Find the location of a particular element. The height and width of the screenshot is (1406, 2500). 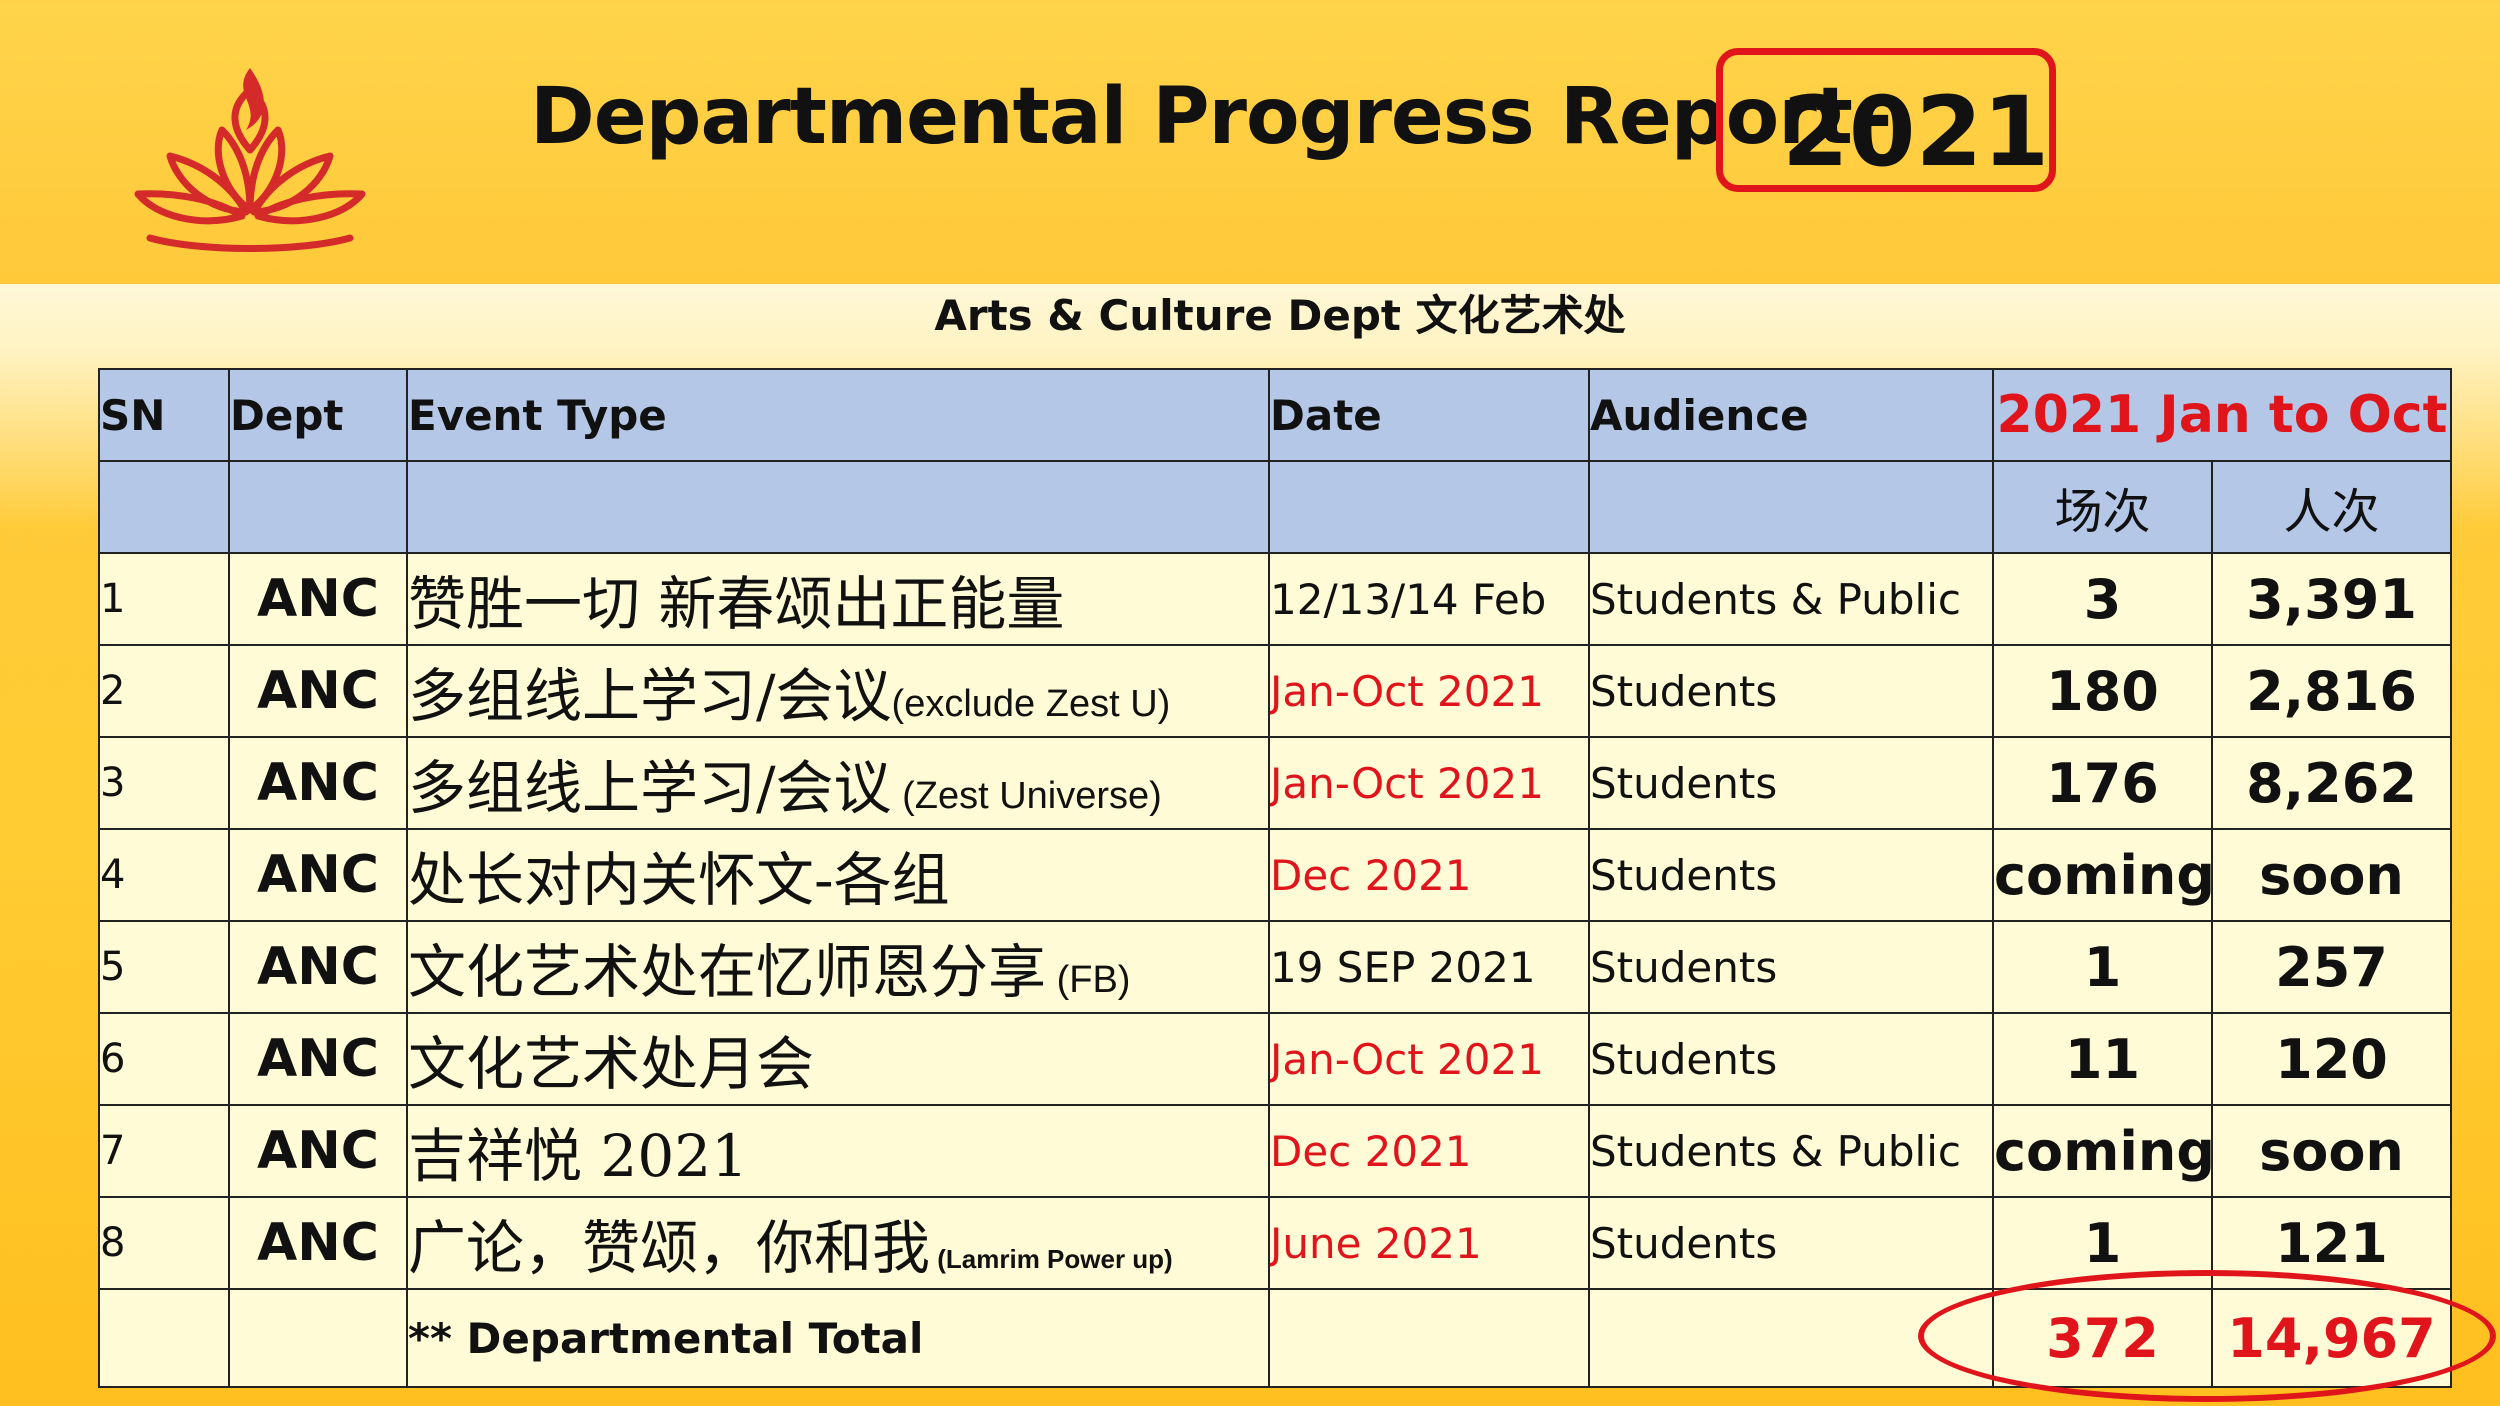

cell-sn: 1 is located at coordinates (164, 599).